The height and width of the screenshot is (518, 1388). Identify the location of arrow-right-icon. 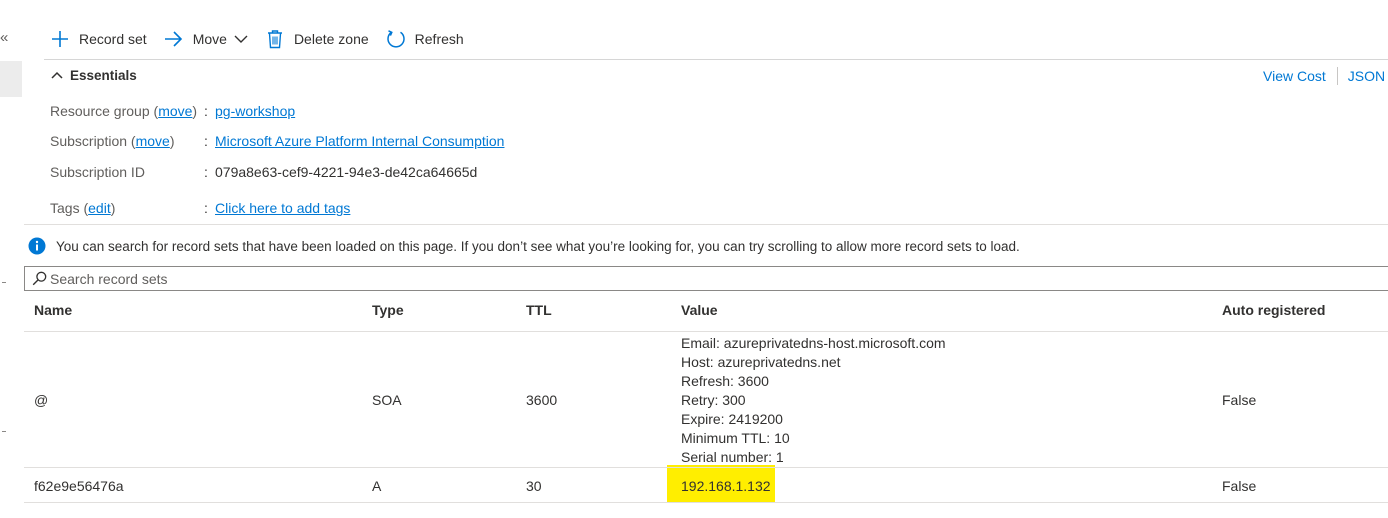
(174, 39).